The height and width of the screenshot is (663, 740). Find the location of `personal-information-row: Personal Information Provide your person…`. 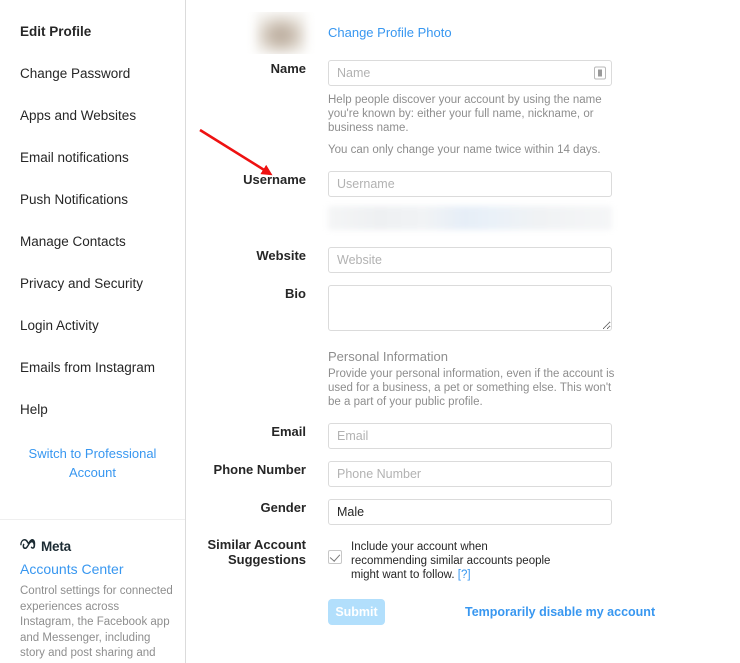

personal-information-row: Personal Information Provide your person… is located at coordinates (463, 378).